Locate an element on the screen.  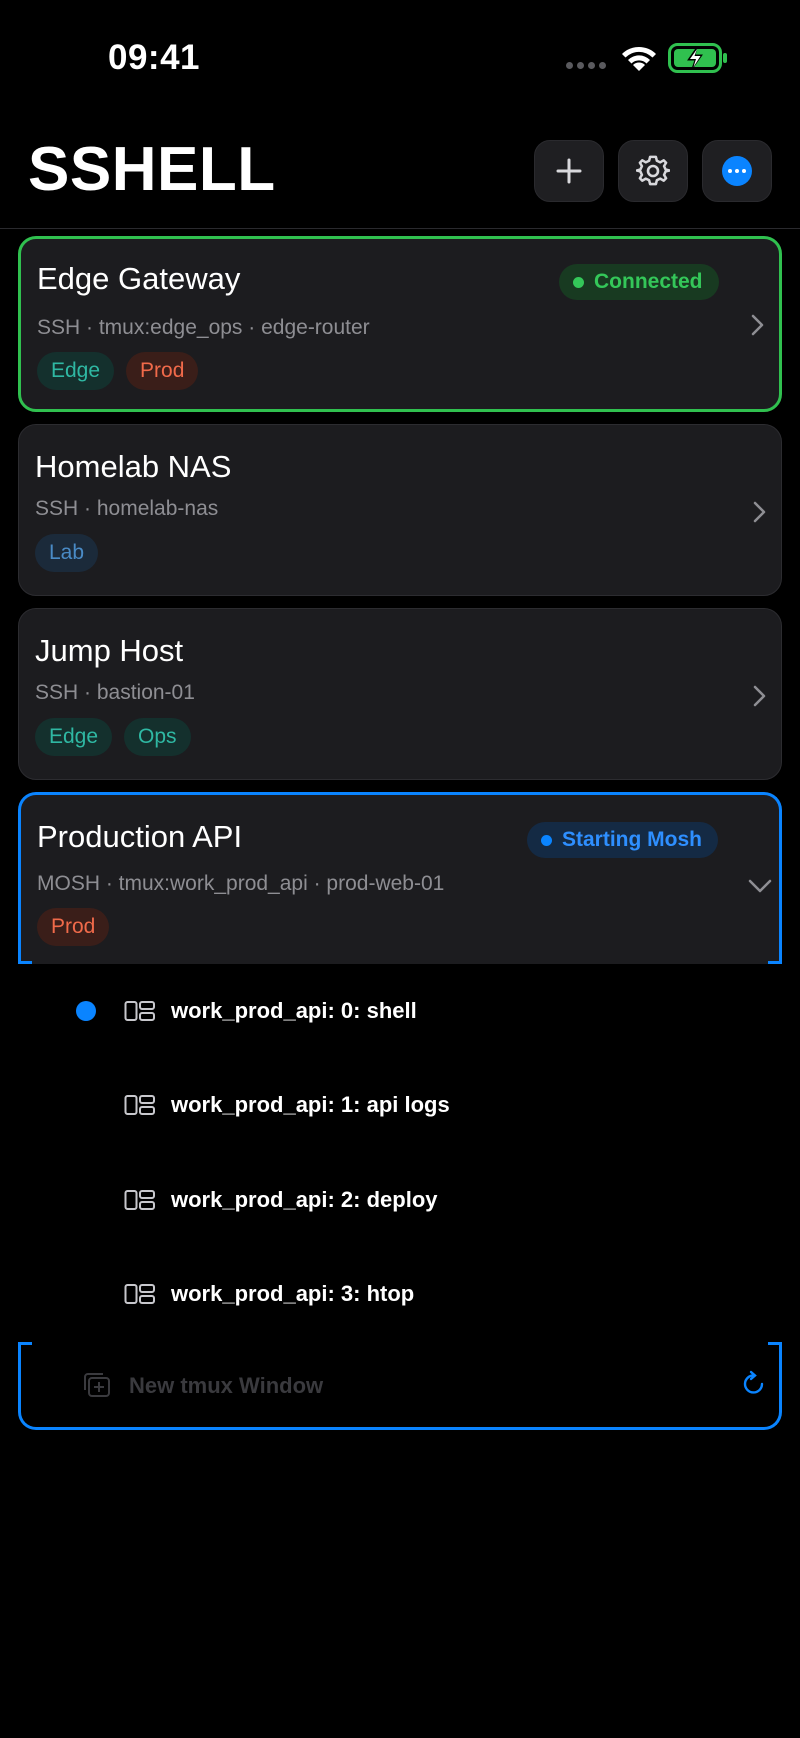
wifi-icon is located at coordinates (639, 58).